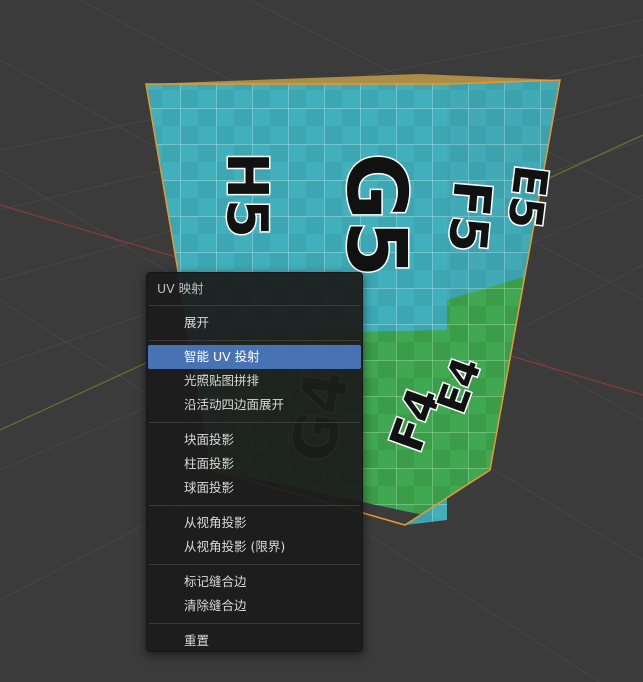 This screenshot has width=643, height=682. I want to click on menu-item-reset: 重置, so click(254, 641).